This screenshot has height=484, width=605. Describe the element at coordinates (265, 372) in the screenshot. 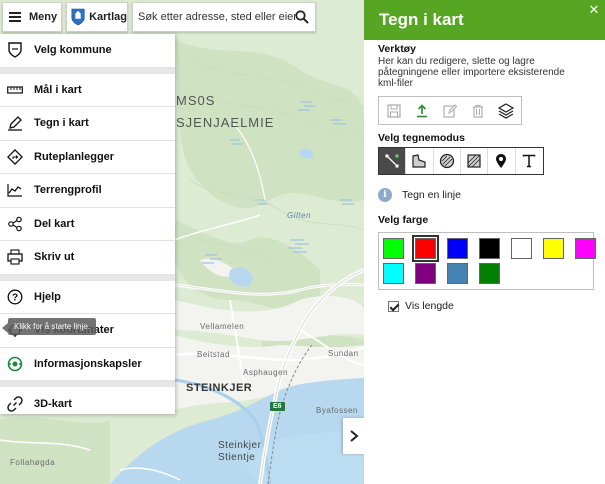

I see `map-place-label: Asphaugen` at that location.